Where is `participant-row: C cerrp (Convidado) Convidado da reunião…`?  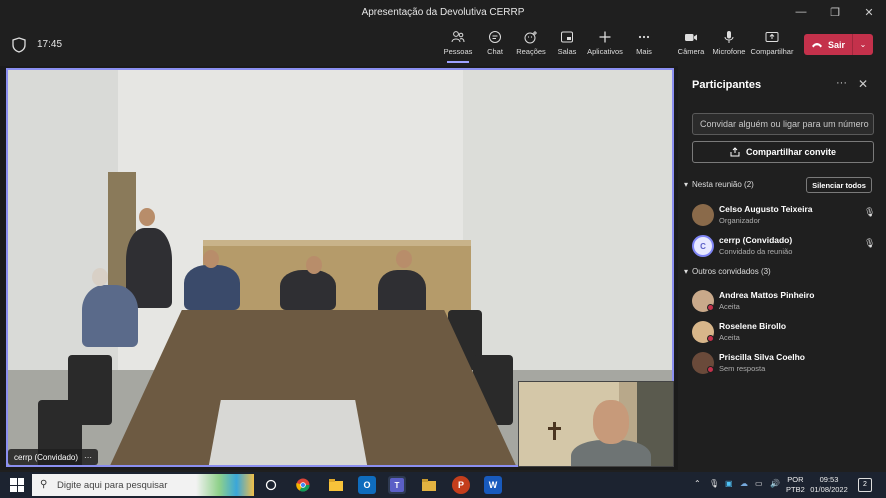
participant-row: C cerrp (Convidado) Convidado da reunião… is located at coordinates (784, 246).